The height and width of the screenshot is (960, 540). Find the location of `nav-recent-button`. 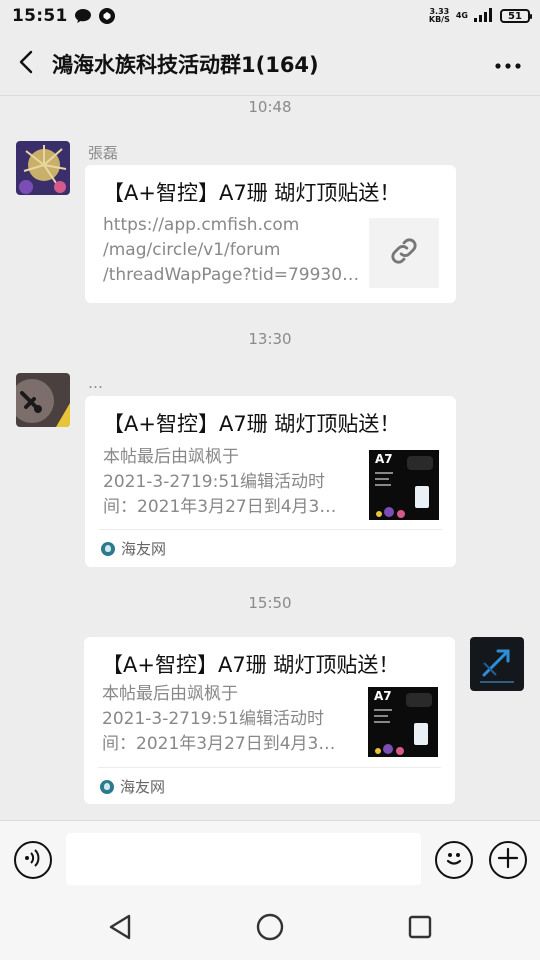

nav-recent-button is located at coordinates (420, 929).